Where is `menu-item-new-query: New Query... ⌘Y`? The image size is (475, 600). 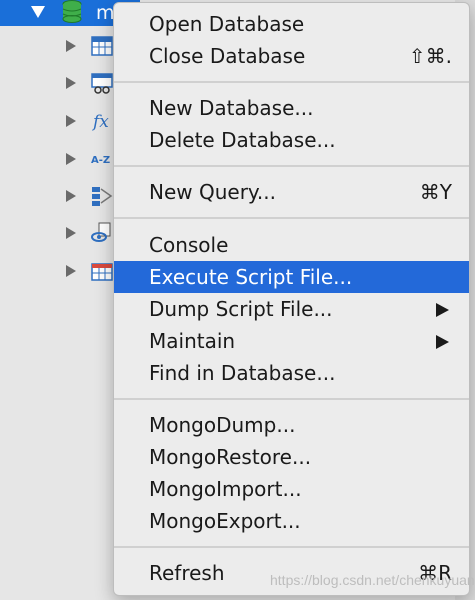 menu-item-new-query: New Query... ⌘Y is located at coordinates (291, 192).